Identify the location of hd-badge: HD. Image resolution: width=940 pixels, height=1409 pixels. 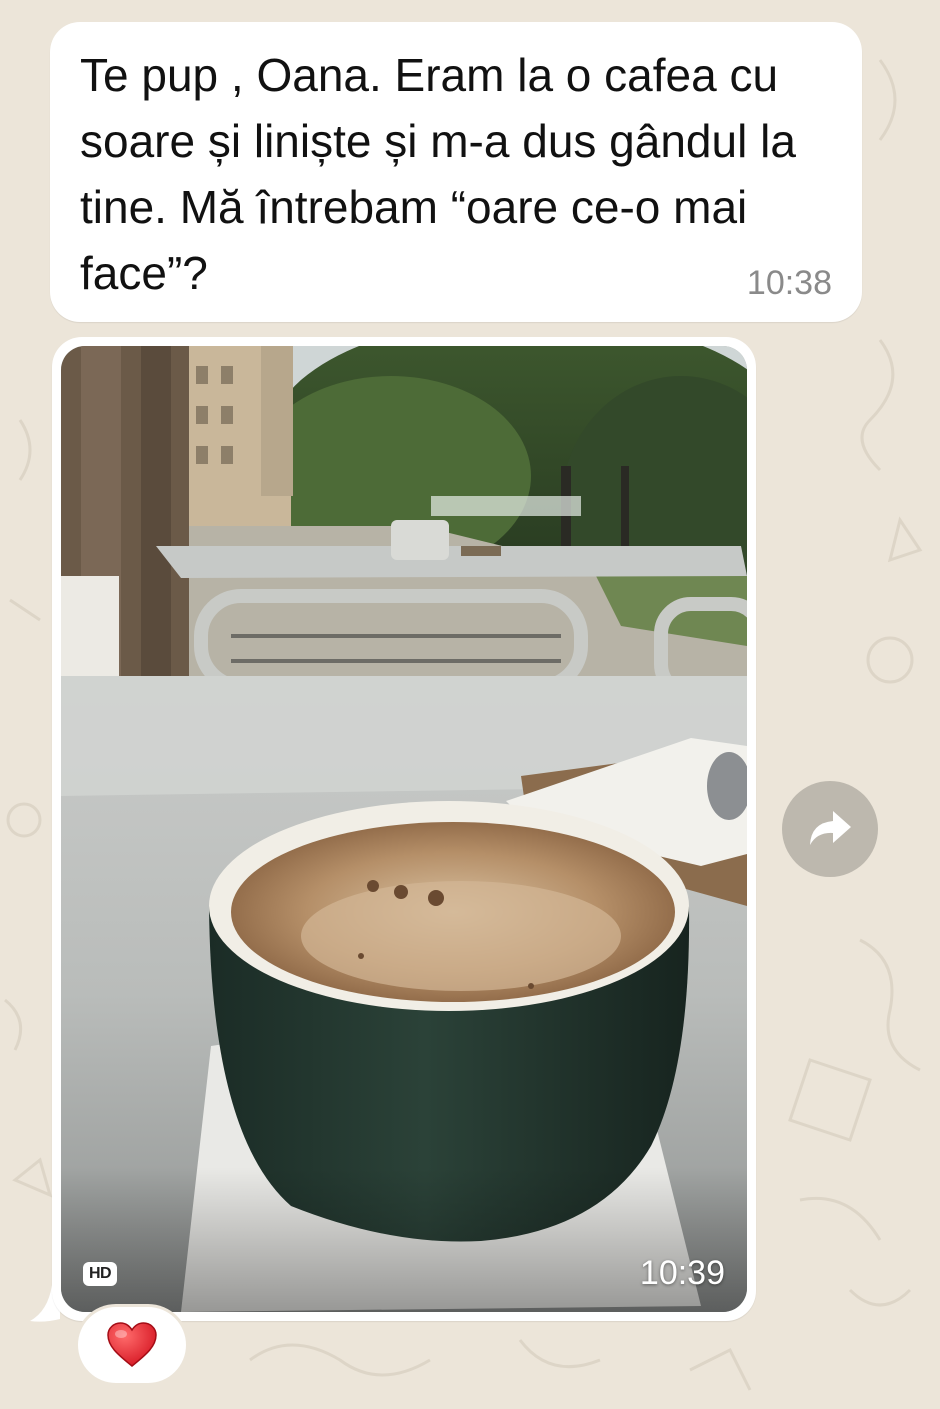
(100, 1274).